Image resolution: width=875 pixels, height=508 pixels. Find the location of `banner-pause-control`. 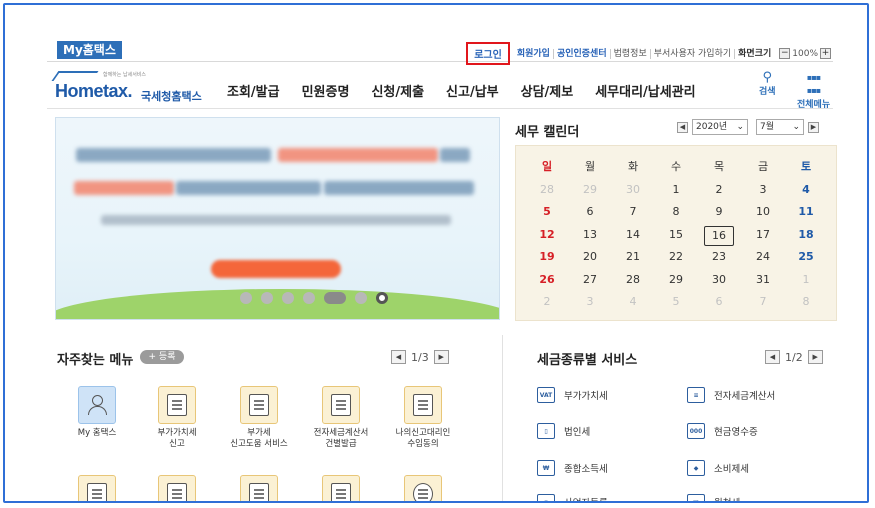

banner-pause-control is located at coordinates (335, 298).